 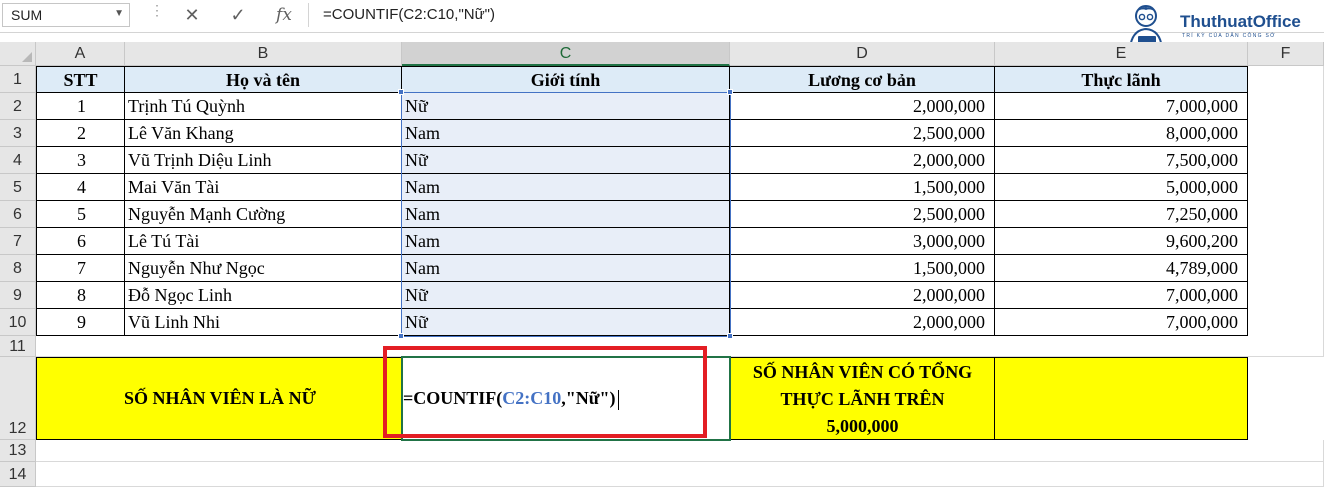 What do you see at coordinates (401, 92) in the screenshot?
I see `range-handle-top-left` at bounding box center [401, 92].